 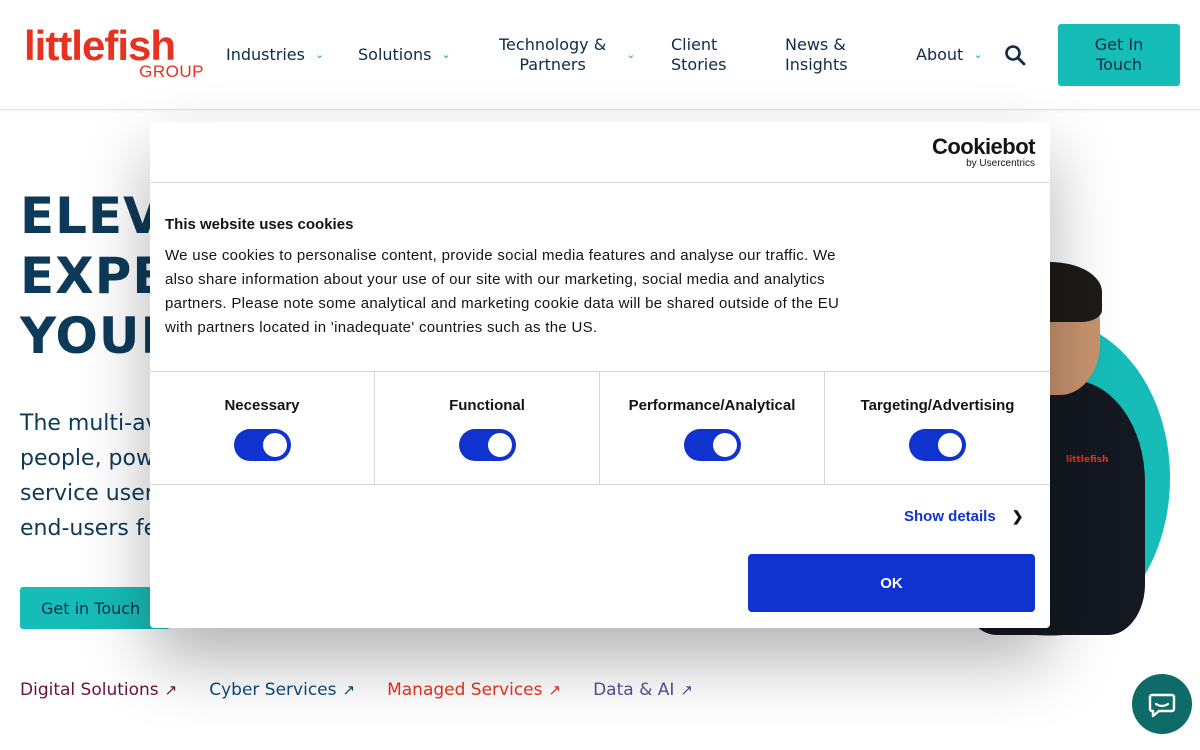 I want to click on nav-technology-label: Technology & Partners, so click(x=552, y=55).